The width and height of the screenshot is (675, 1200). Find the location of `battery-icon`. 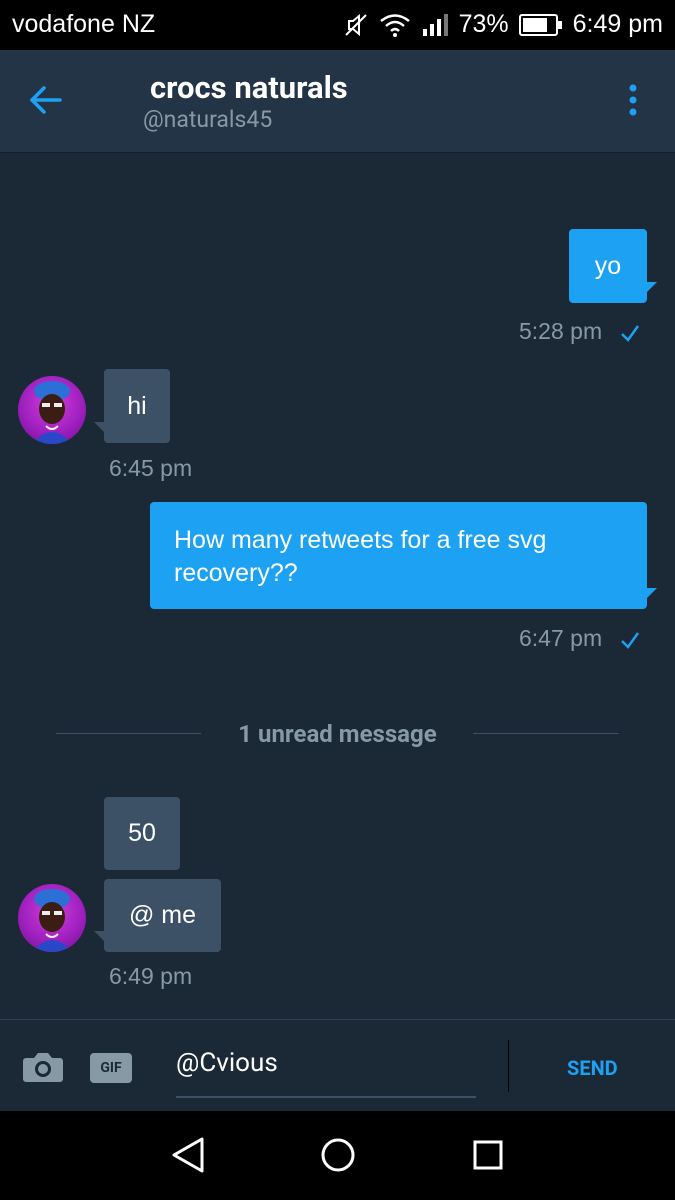

battery-icon is located at coordinates (540, 24).